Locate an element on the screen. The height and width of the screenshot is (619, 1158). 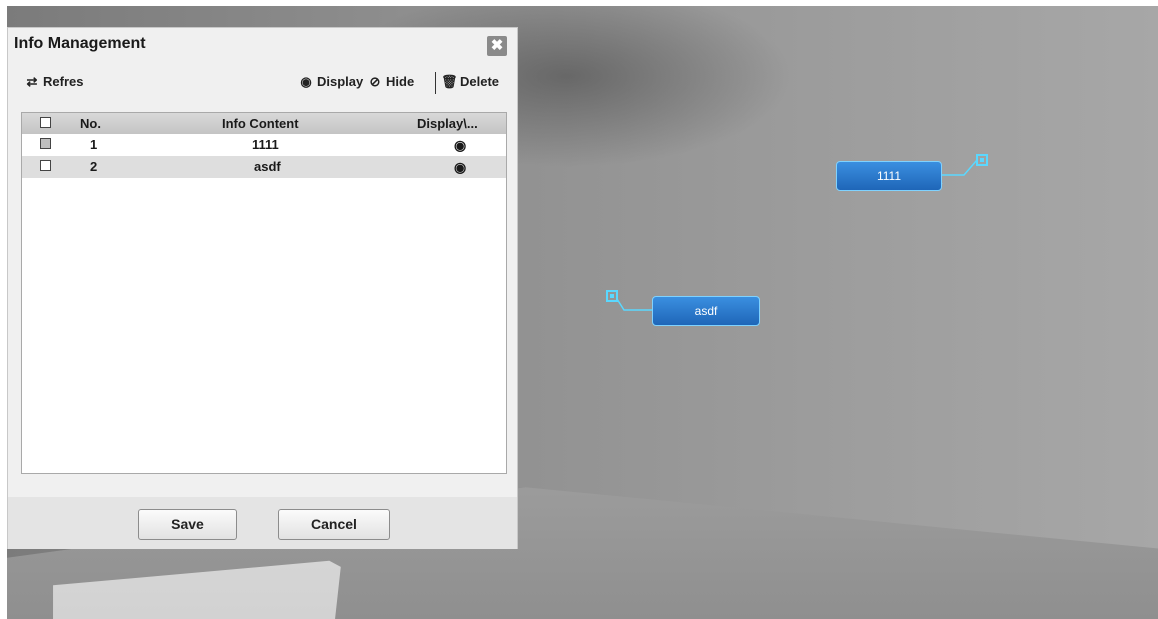
table-row: 1 1111 ◉ is located at coordinates (264, 145).